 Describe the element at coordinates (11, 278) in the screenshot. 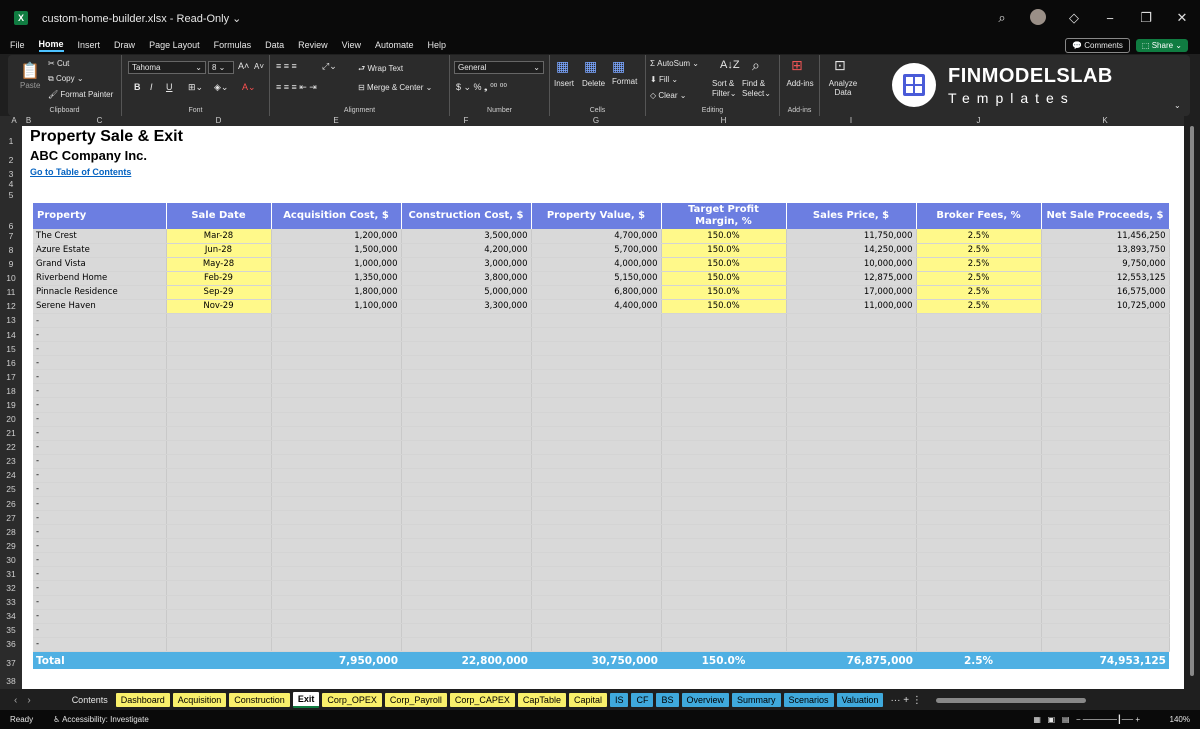

I see `row-number: 10` at that location.